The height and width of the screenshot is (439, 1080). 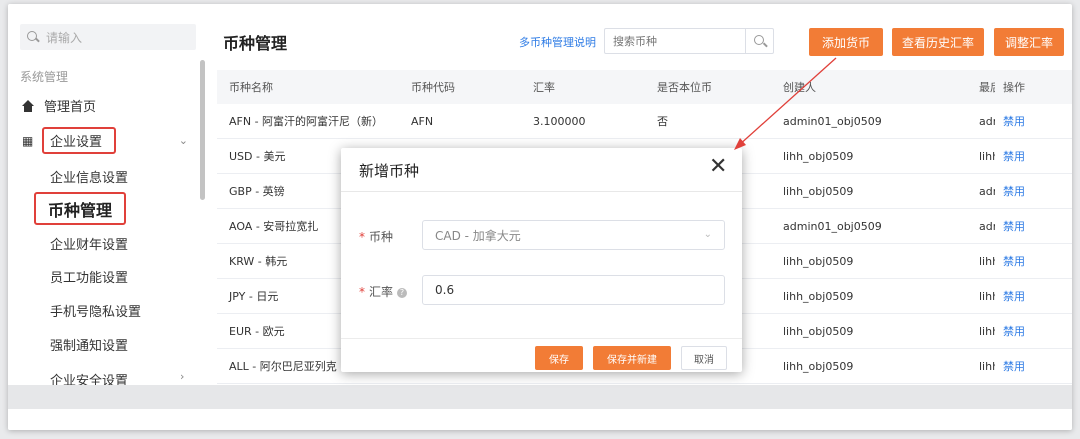 What do you see at coordinates (675, 41) in the screenshot?
I see `currency-search-input` at bounding box center [675, 41].